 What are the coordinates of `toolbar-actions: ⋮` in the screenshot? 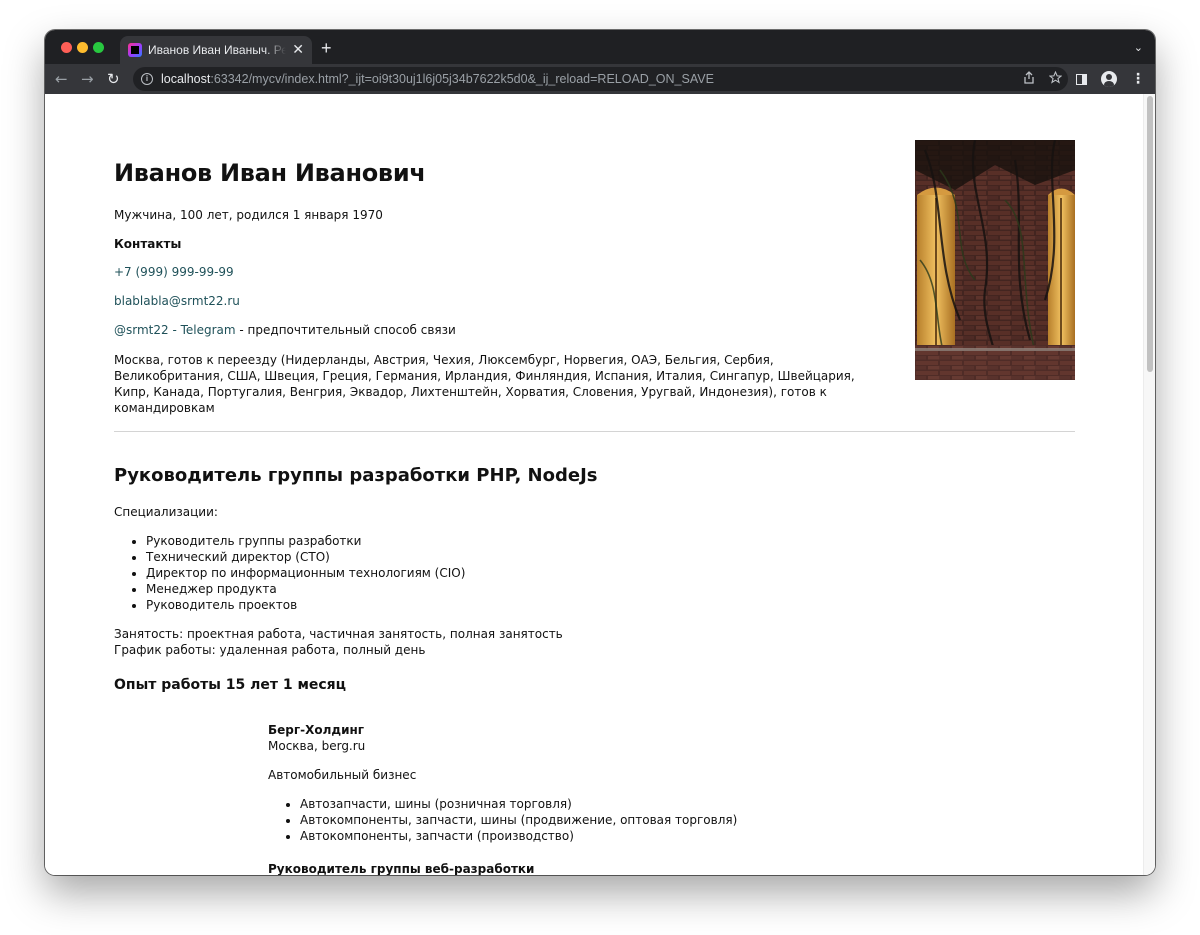 It's located at (1110, 79).